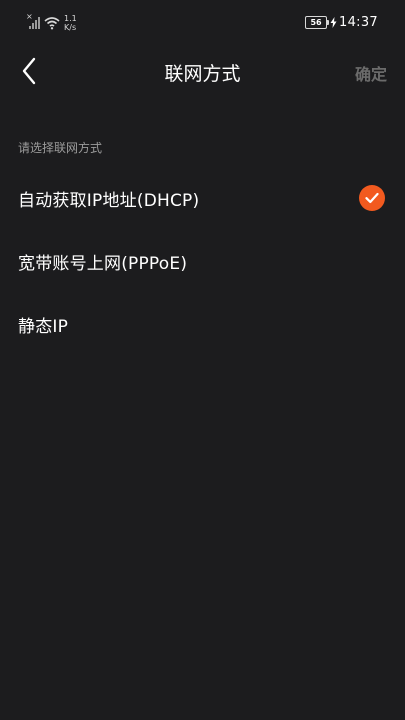  What do you see at coordinates (70, 18) in the screenshot?
I see `network-speed-value: 1.1` at bounding box center [70, 18].